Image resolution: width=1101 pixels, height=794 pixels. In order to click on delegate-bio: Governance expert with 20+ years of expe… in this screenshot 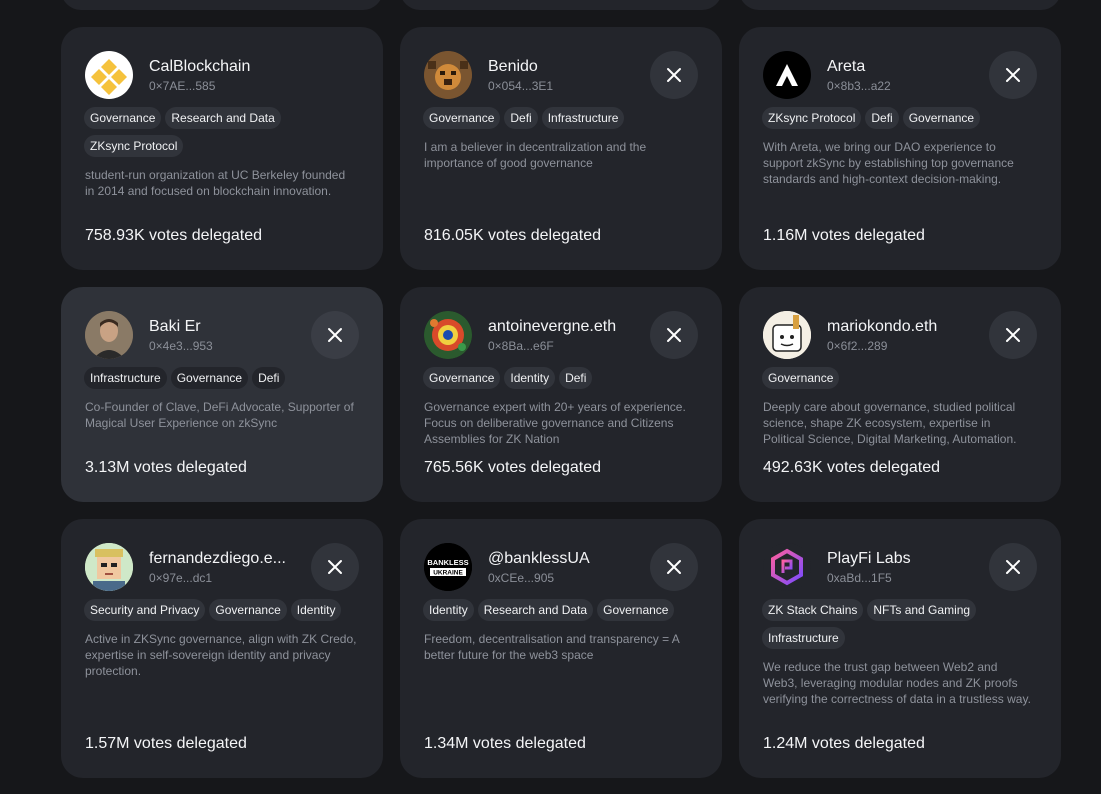, I will do `click(555, 423)`.